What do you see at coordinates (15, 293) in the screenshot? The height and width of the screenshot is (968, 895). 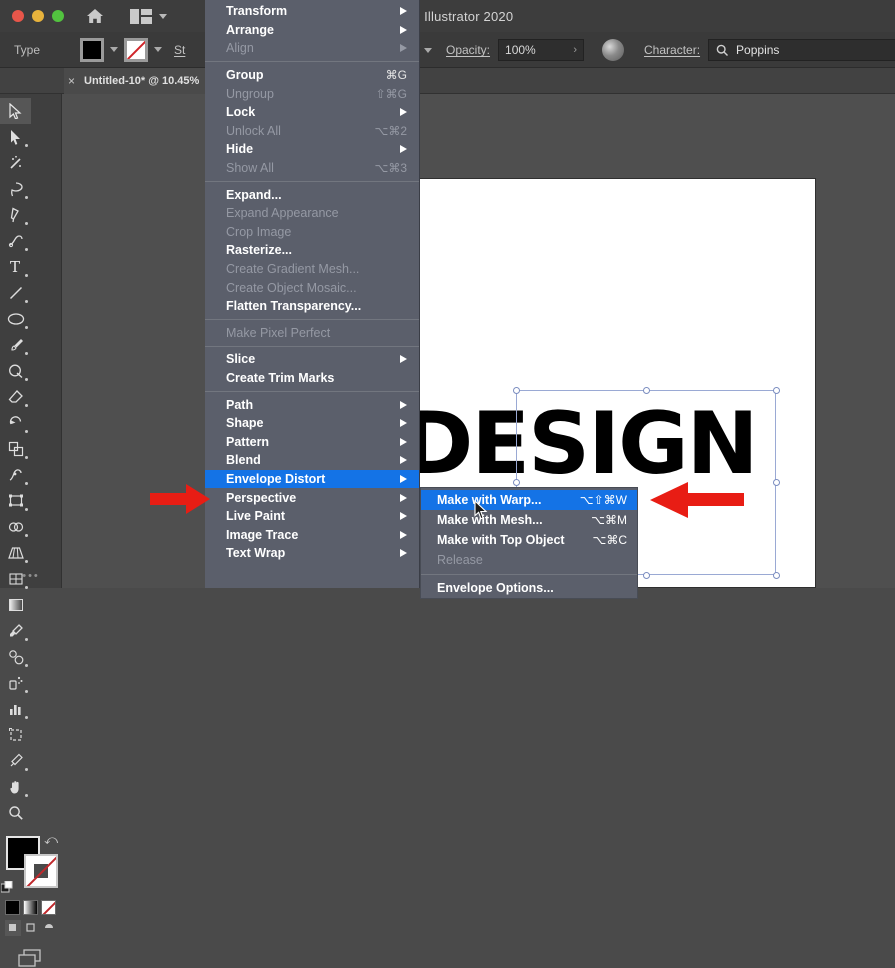 I see `line-segment-tool` at bounding box center [15, 293].